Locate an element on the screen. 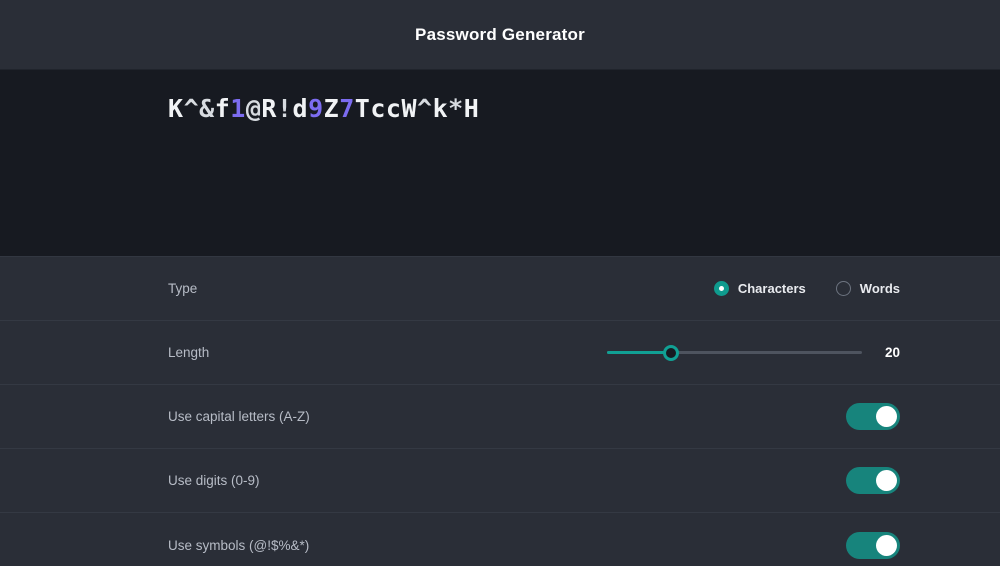 Image resolution: width=1000 pixels, height=566 pixels. slider-thumb is located at coordinates (671, 352).